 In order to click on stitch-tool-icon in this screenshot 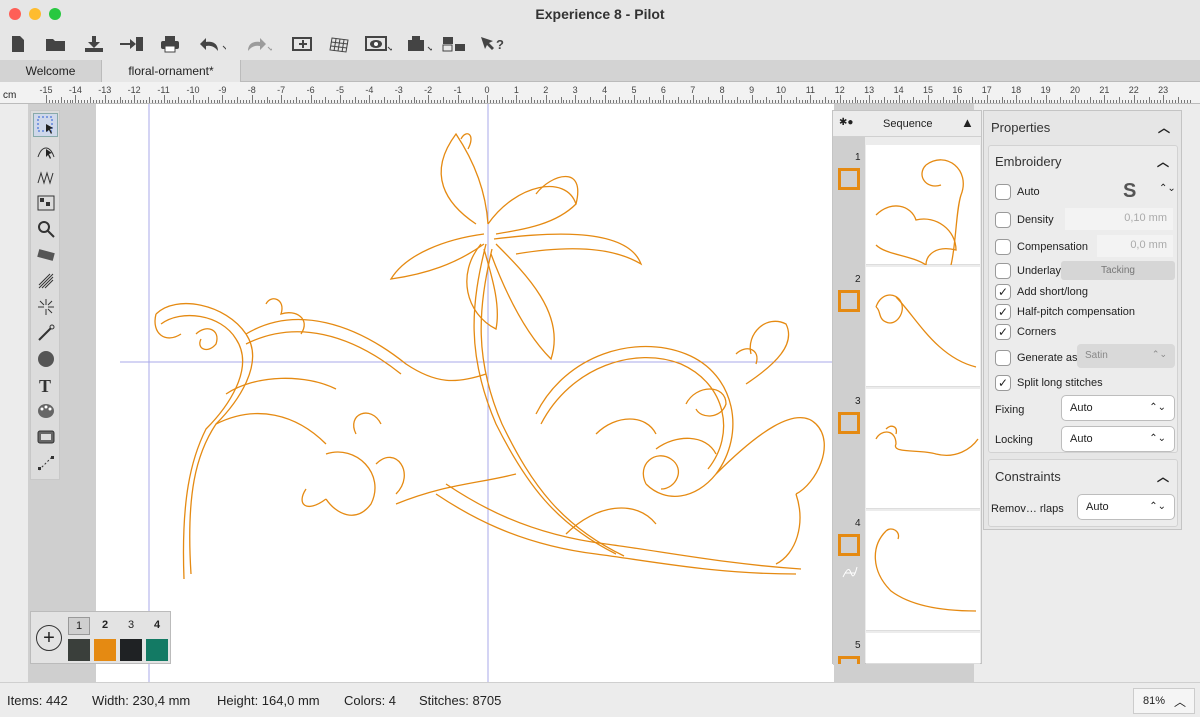, I will do `click(45, 177)`.